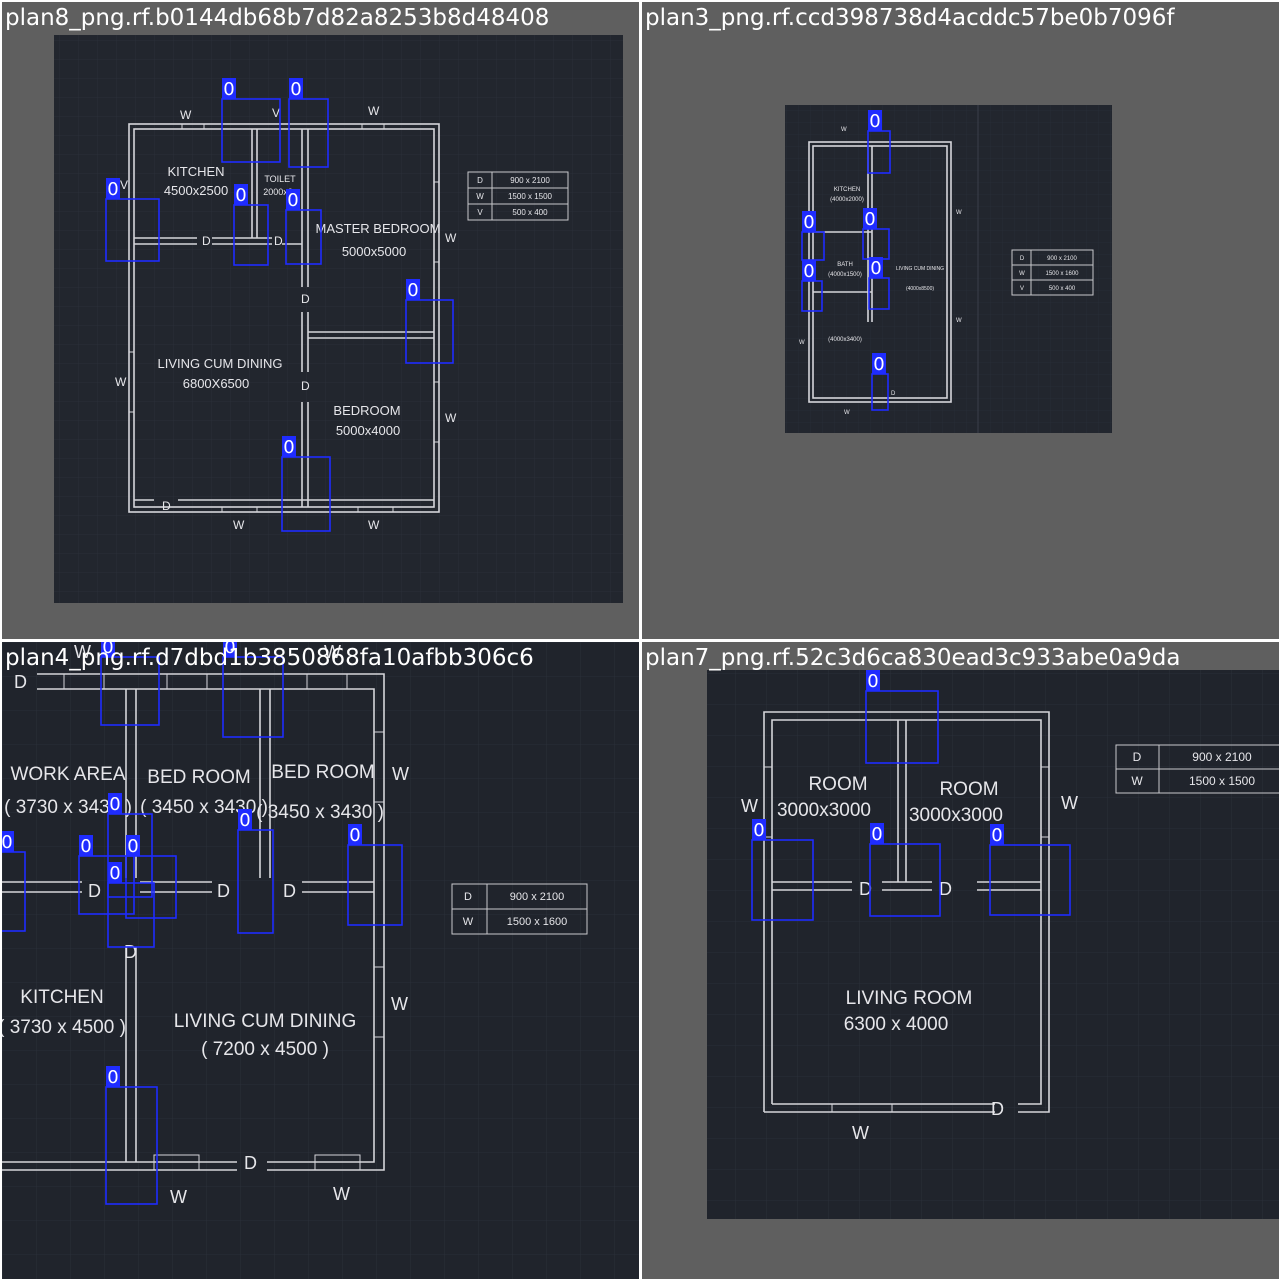 The height and width of the screenshot is (1280, 1280). I want to click on room-label: KITCHEN, so click(195, 171).